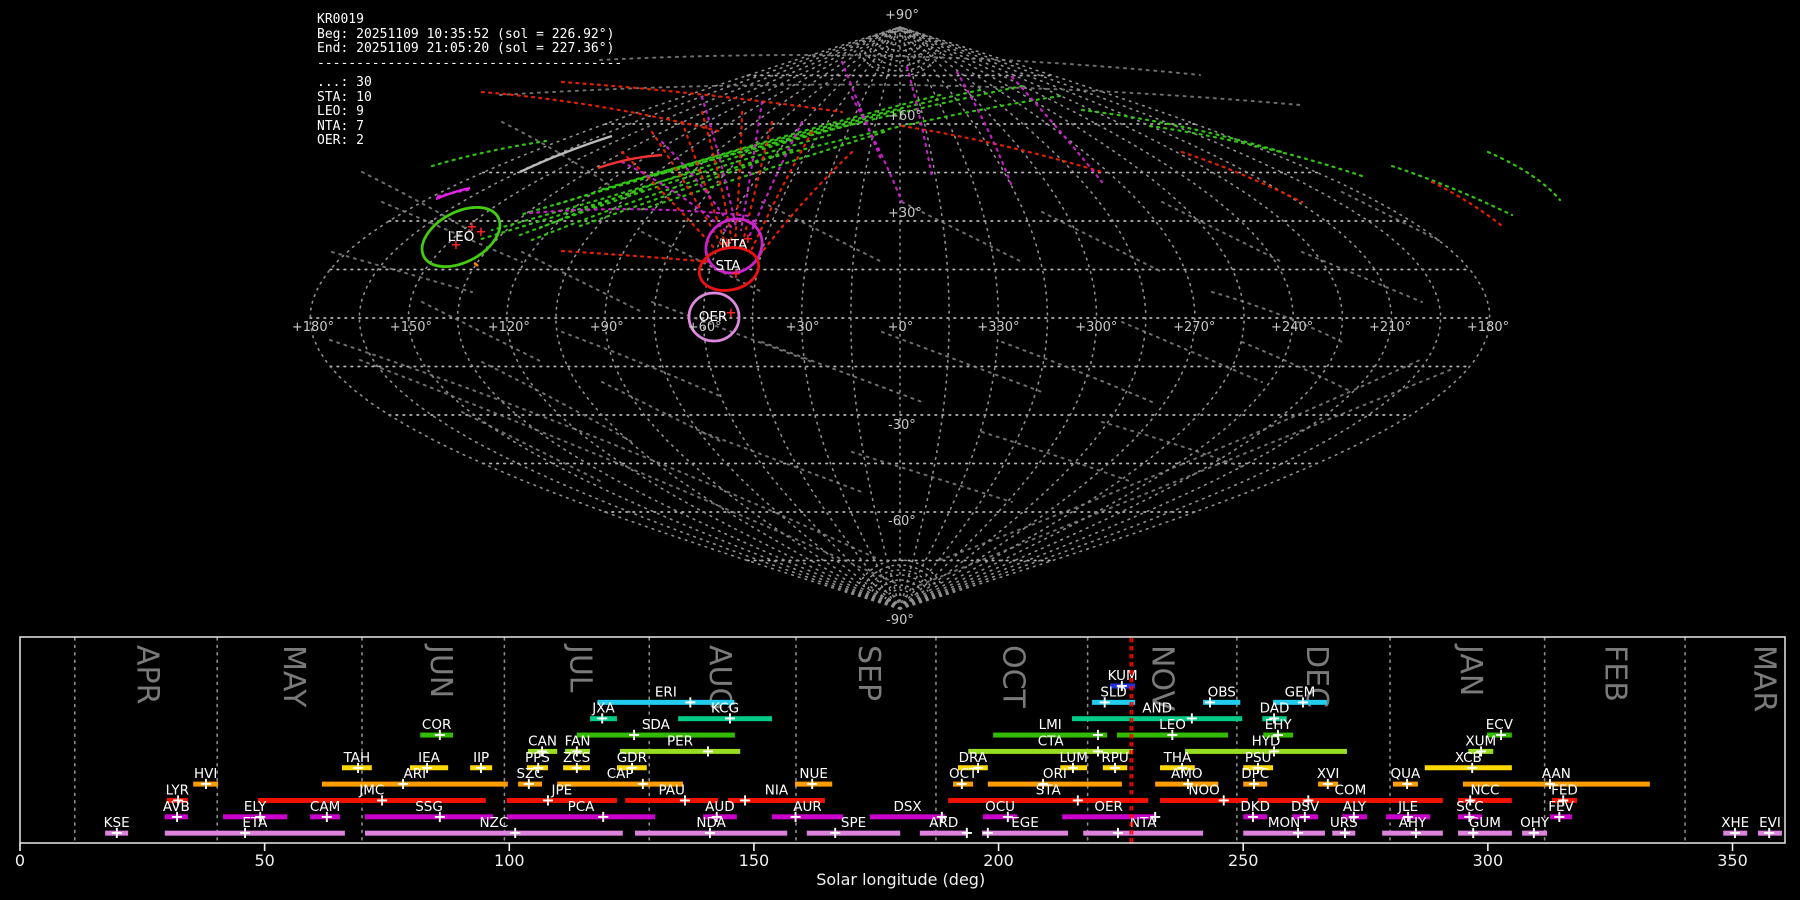  I want to click on shower-label-noo: NOO, so click(1203, 790).